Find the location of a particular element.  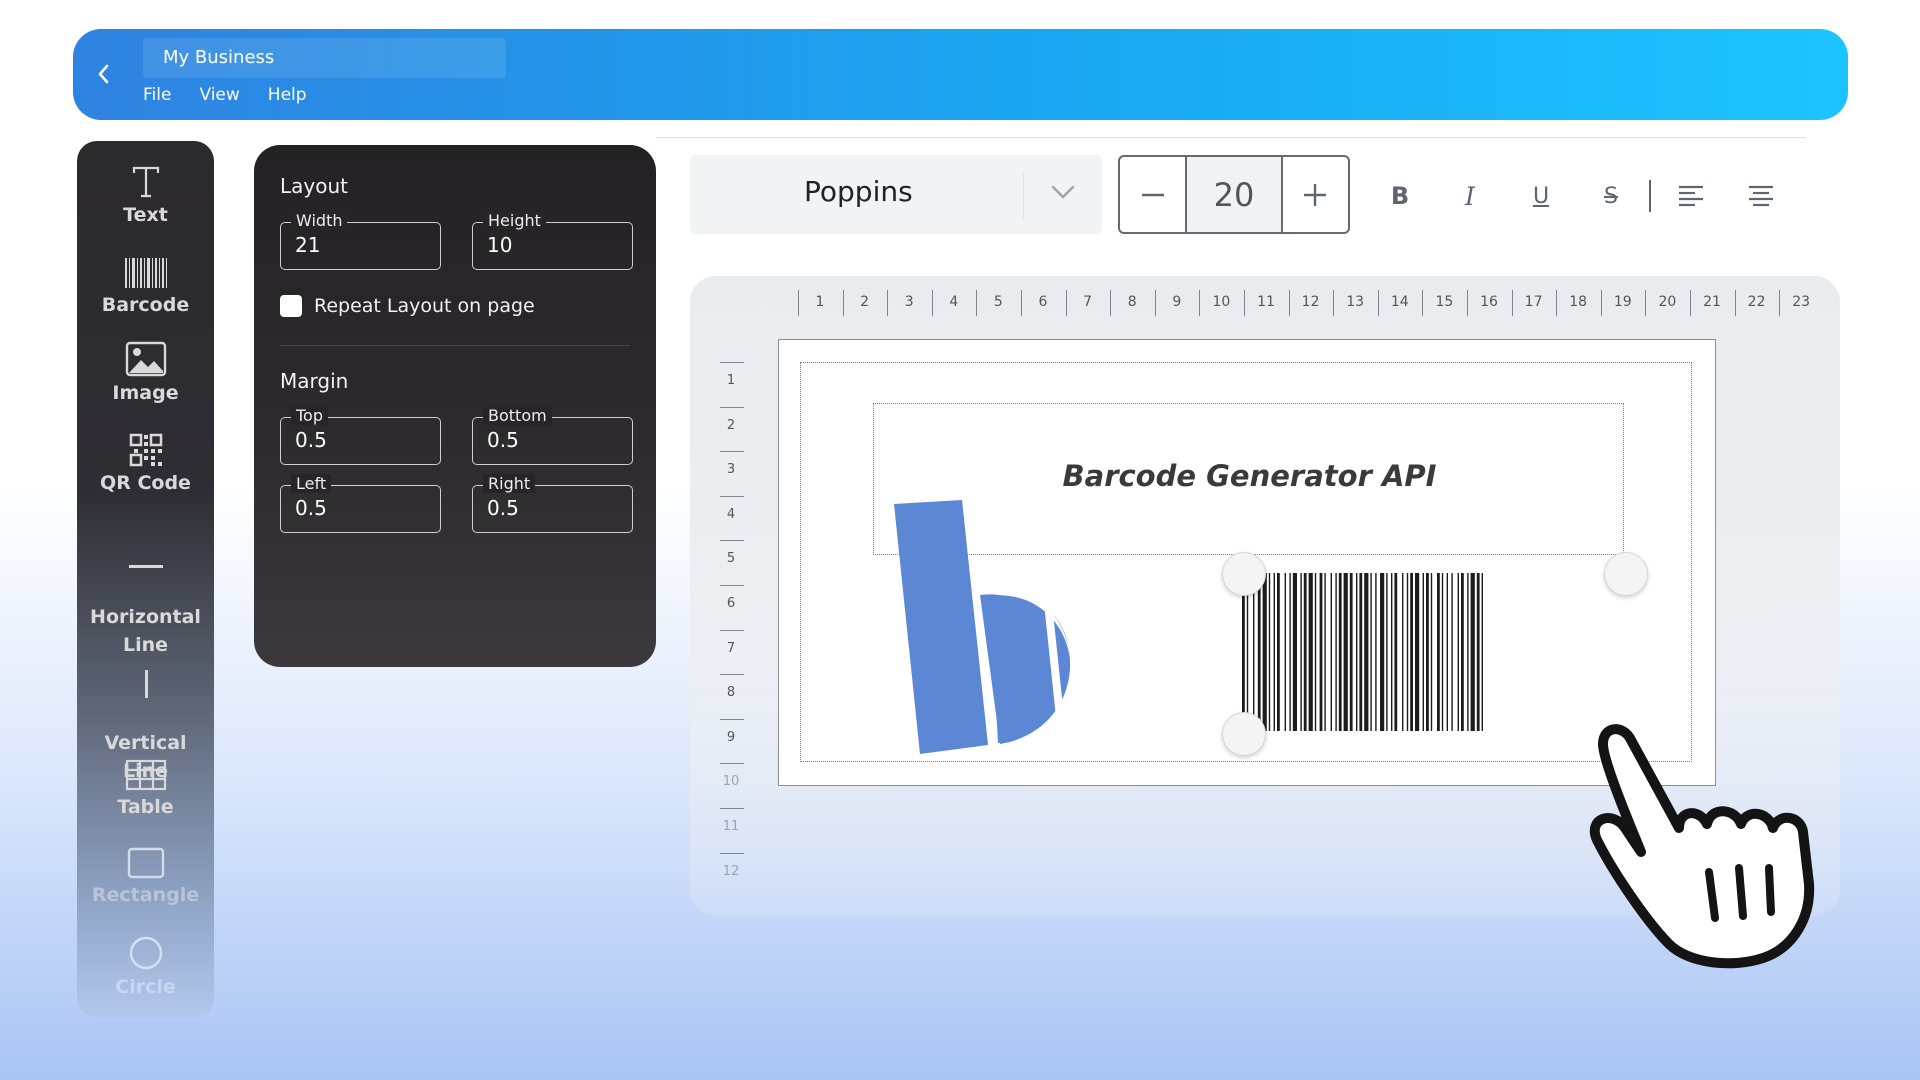

font-select-separator is located at coordinates (1023, 195).